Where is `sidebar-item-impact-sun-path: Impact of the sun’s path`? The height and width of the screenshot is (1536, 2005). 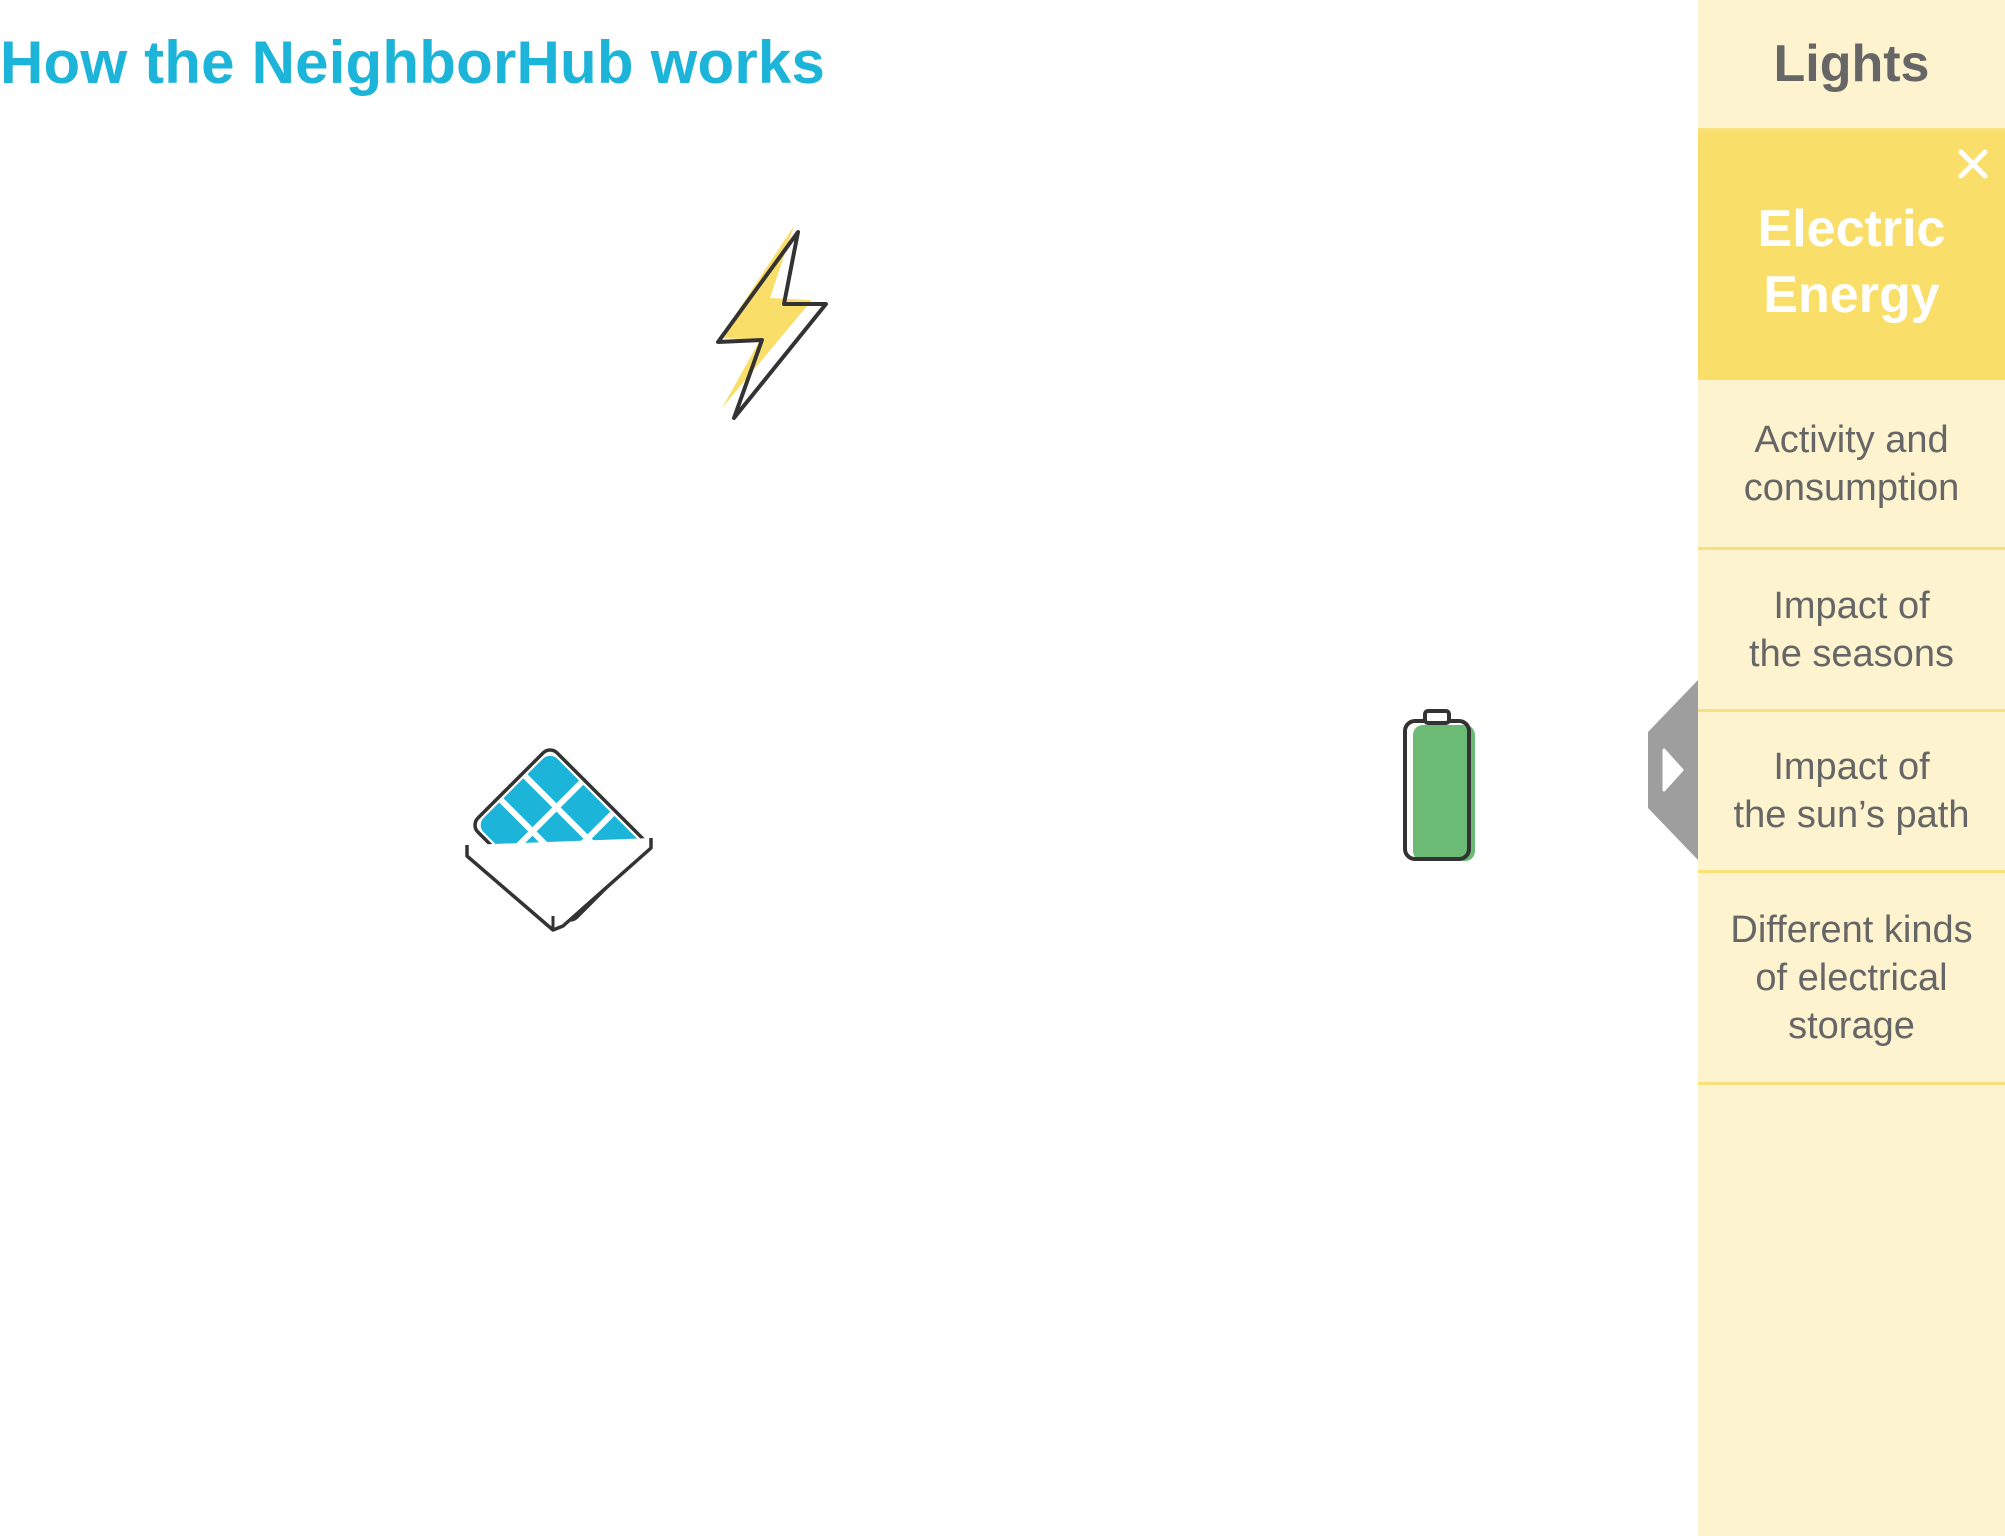 sidebar-item-impact-sun-path: Impact of the sun’s path is located at coordinates (1851, 792).